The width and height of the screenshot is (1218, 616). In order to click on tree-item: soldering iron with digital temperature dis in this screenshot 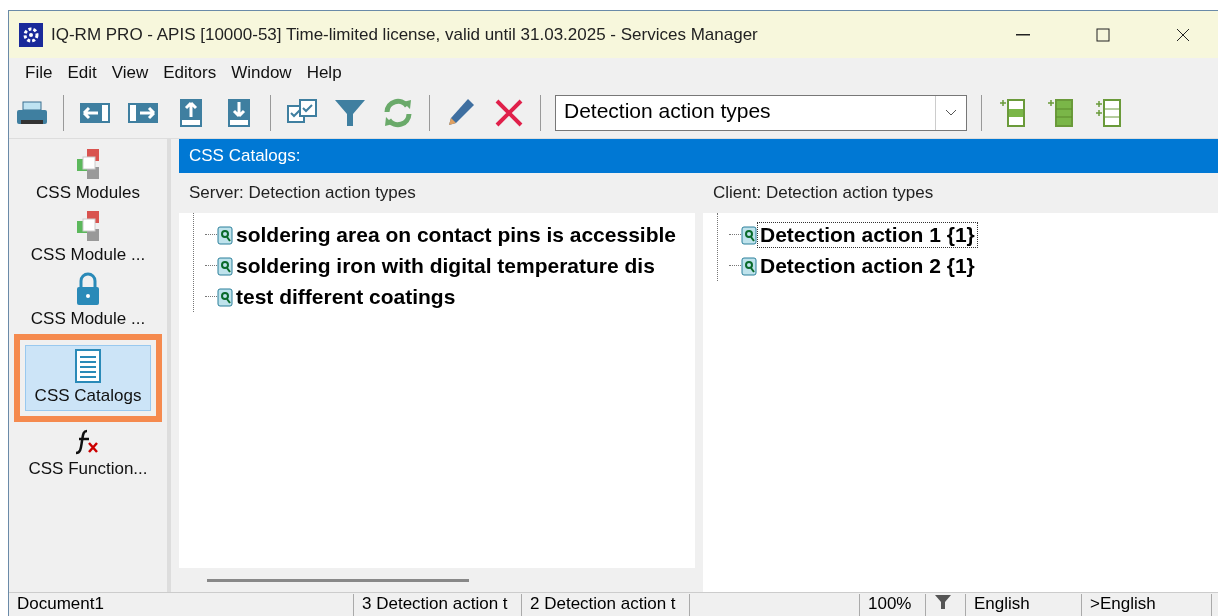, I will do `click(445, 265)`.